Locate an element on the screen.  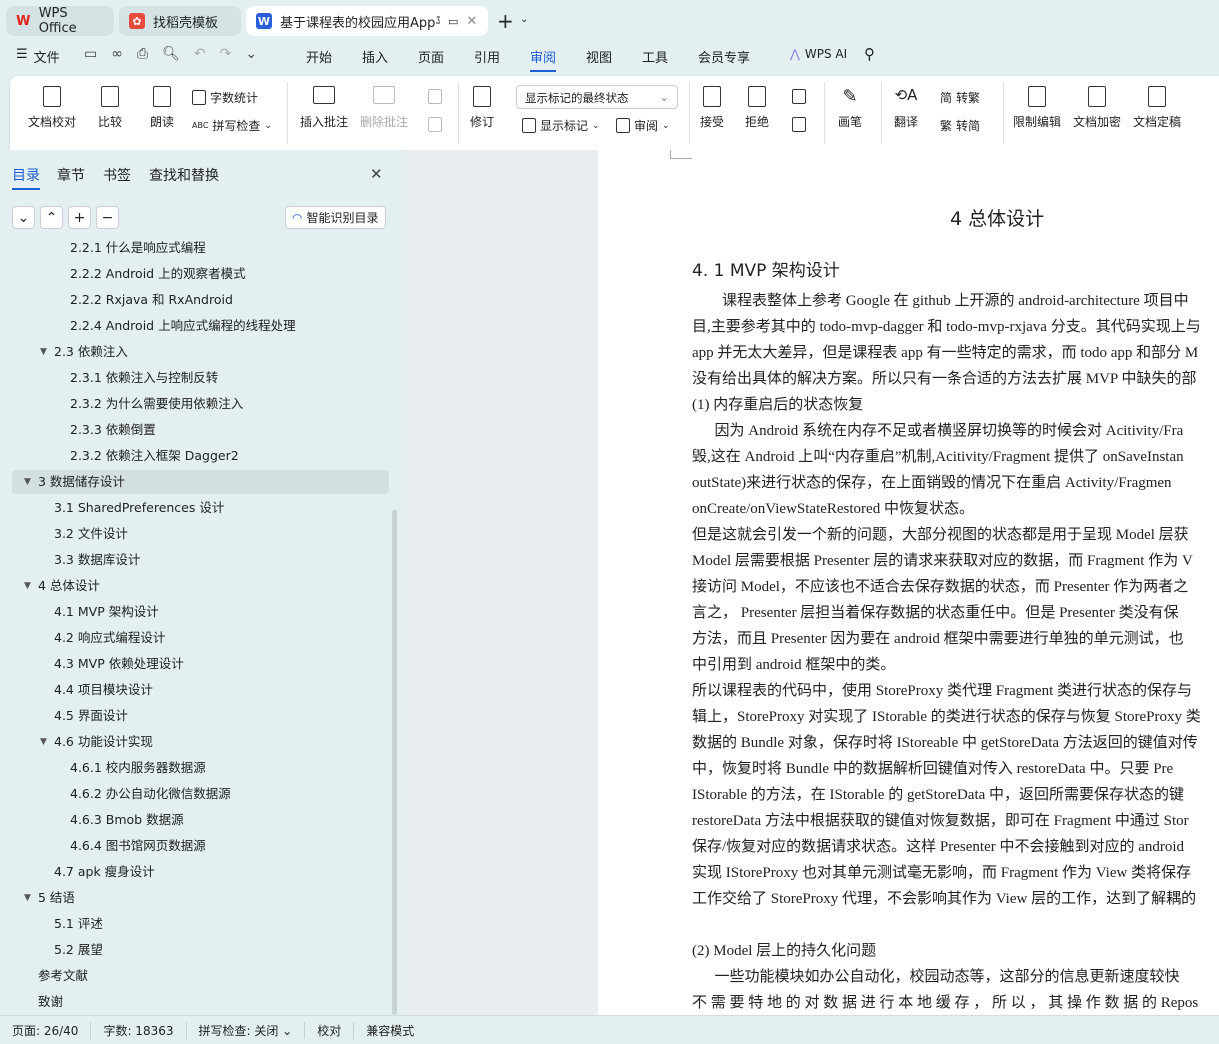
to-traditional-button: 简转繁 is located at coordinates (960, 97).